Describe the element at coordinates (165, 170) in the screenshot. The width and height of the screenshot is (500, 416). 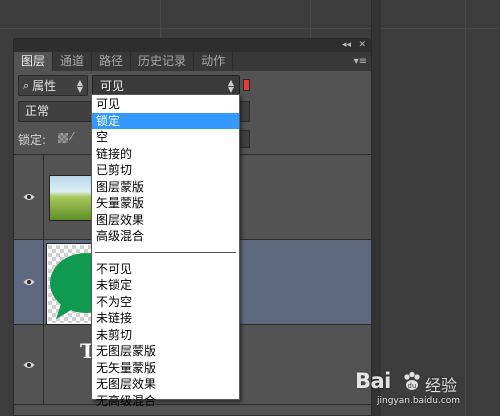
I see `option-clipped: 已剪切` at that location.